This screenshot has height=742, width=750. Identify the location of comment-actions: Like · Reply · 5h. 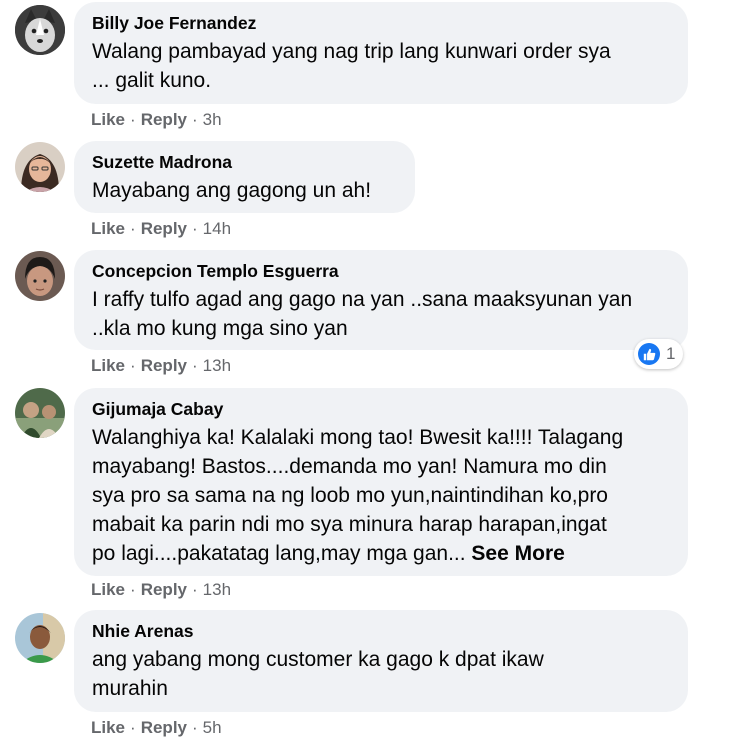
(156, 728).